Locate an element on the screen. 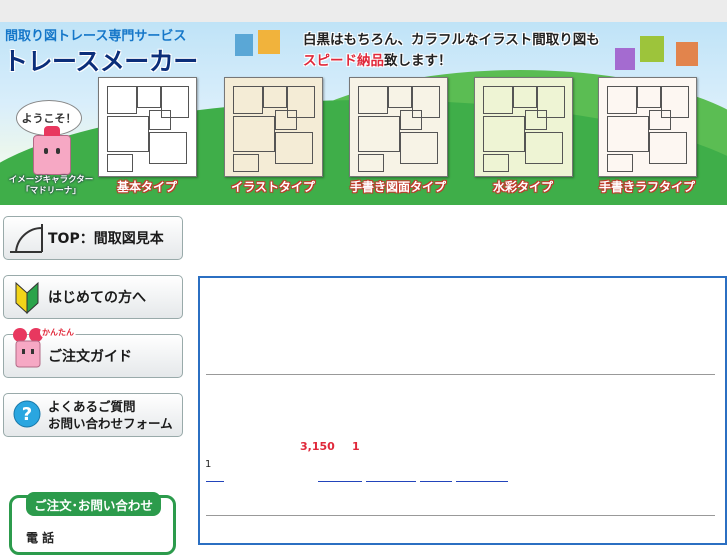  tagline-highlight: スピード納品 is located at coordinates (343, 61).